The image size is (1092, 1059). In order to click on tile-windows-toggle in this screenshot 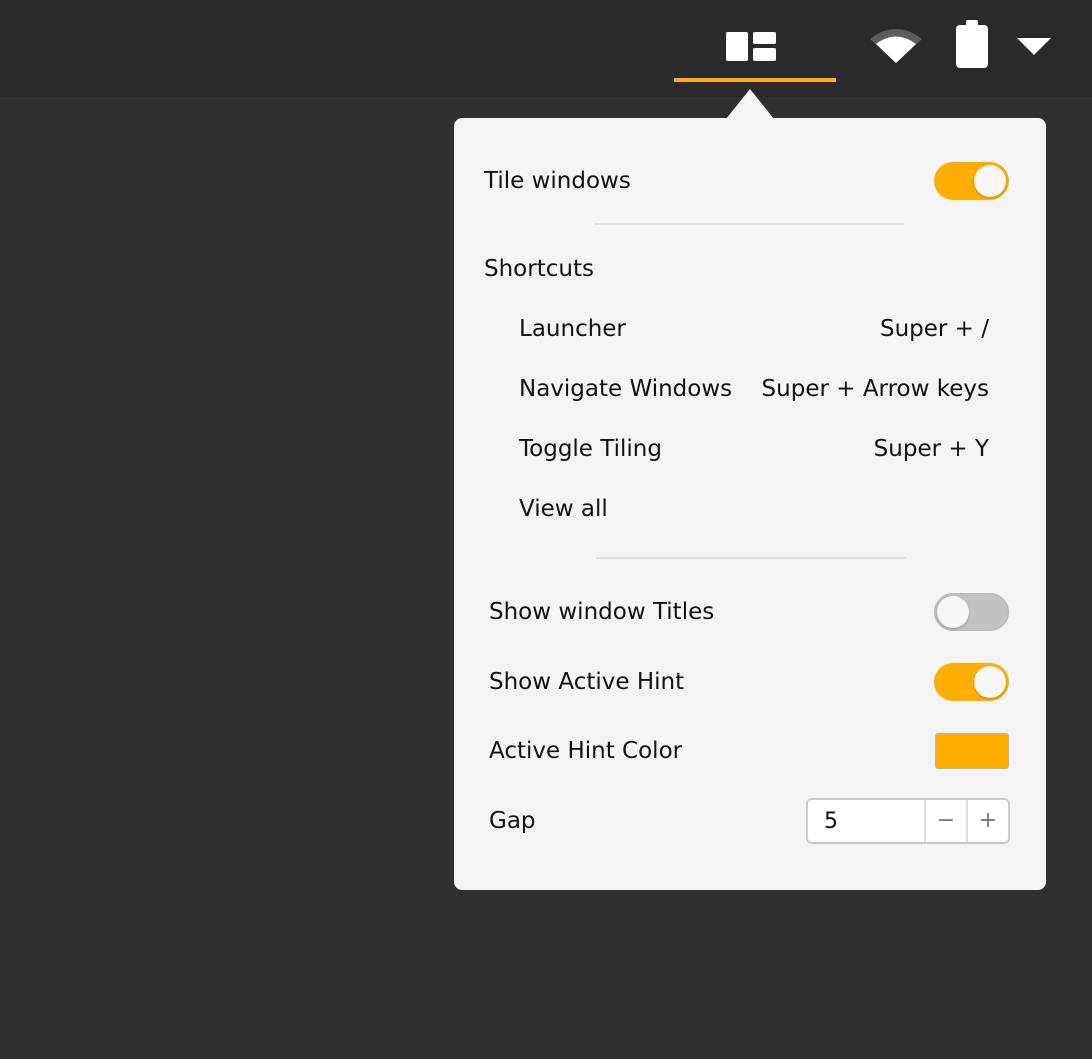, I will do `click(971, 181)`.